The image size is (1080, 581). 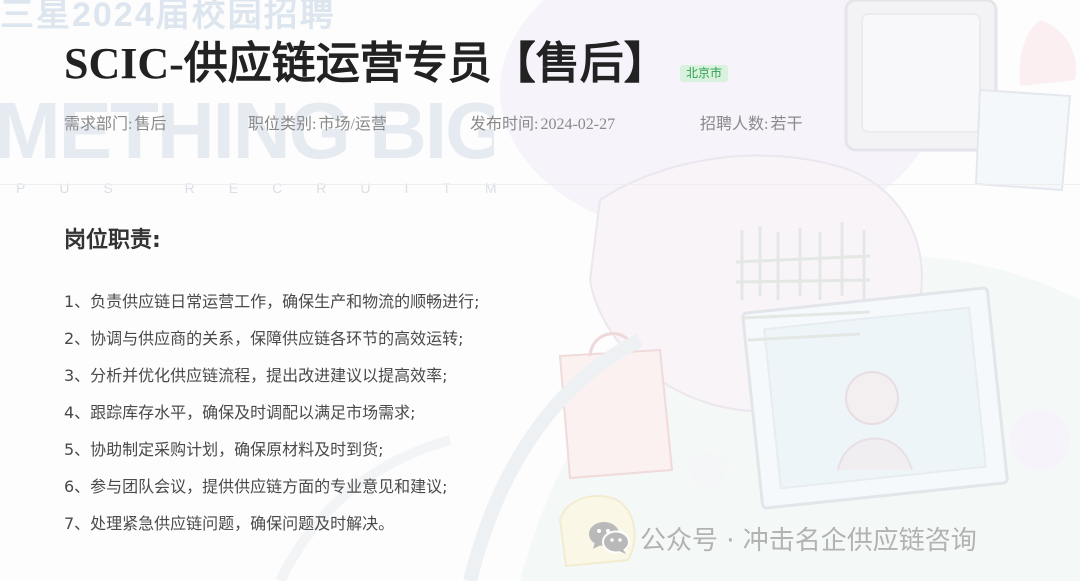 I want to click on wechat-icon, so click(x=609, y=538).